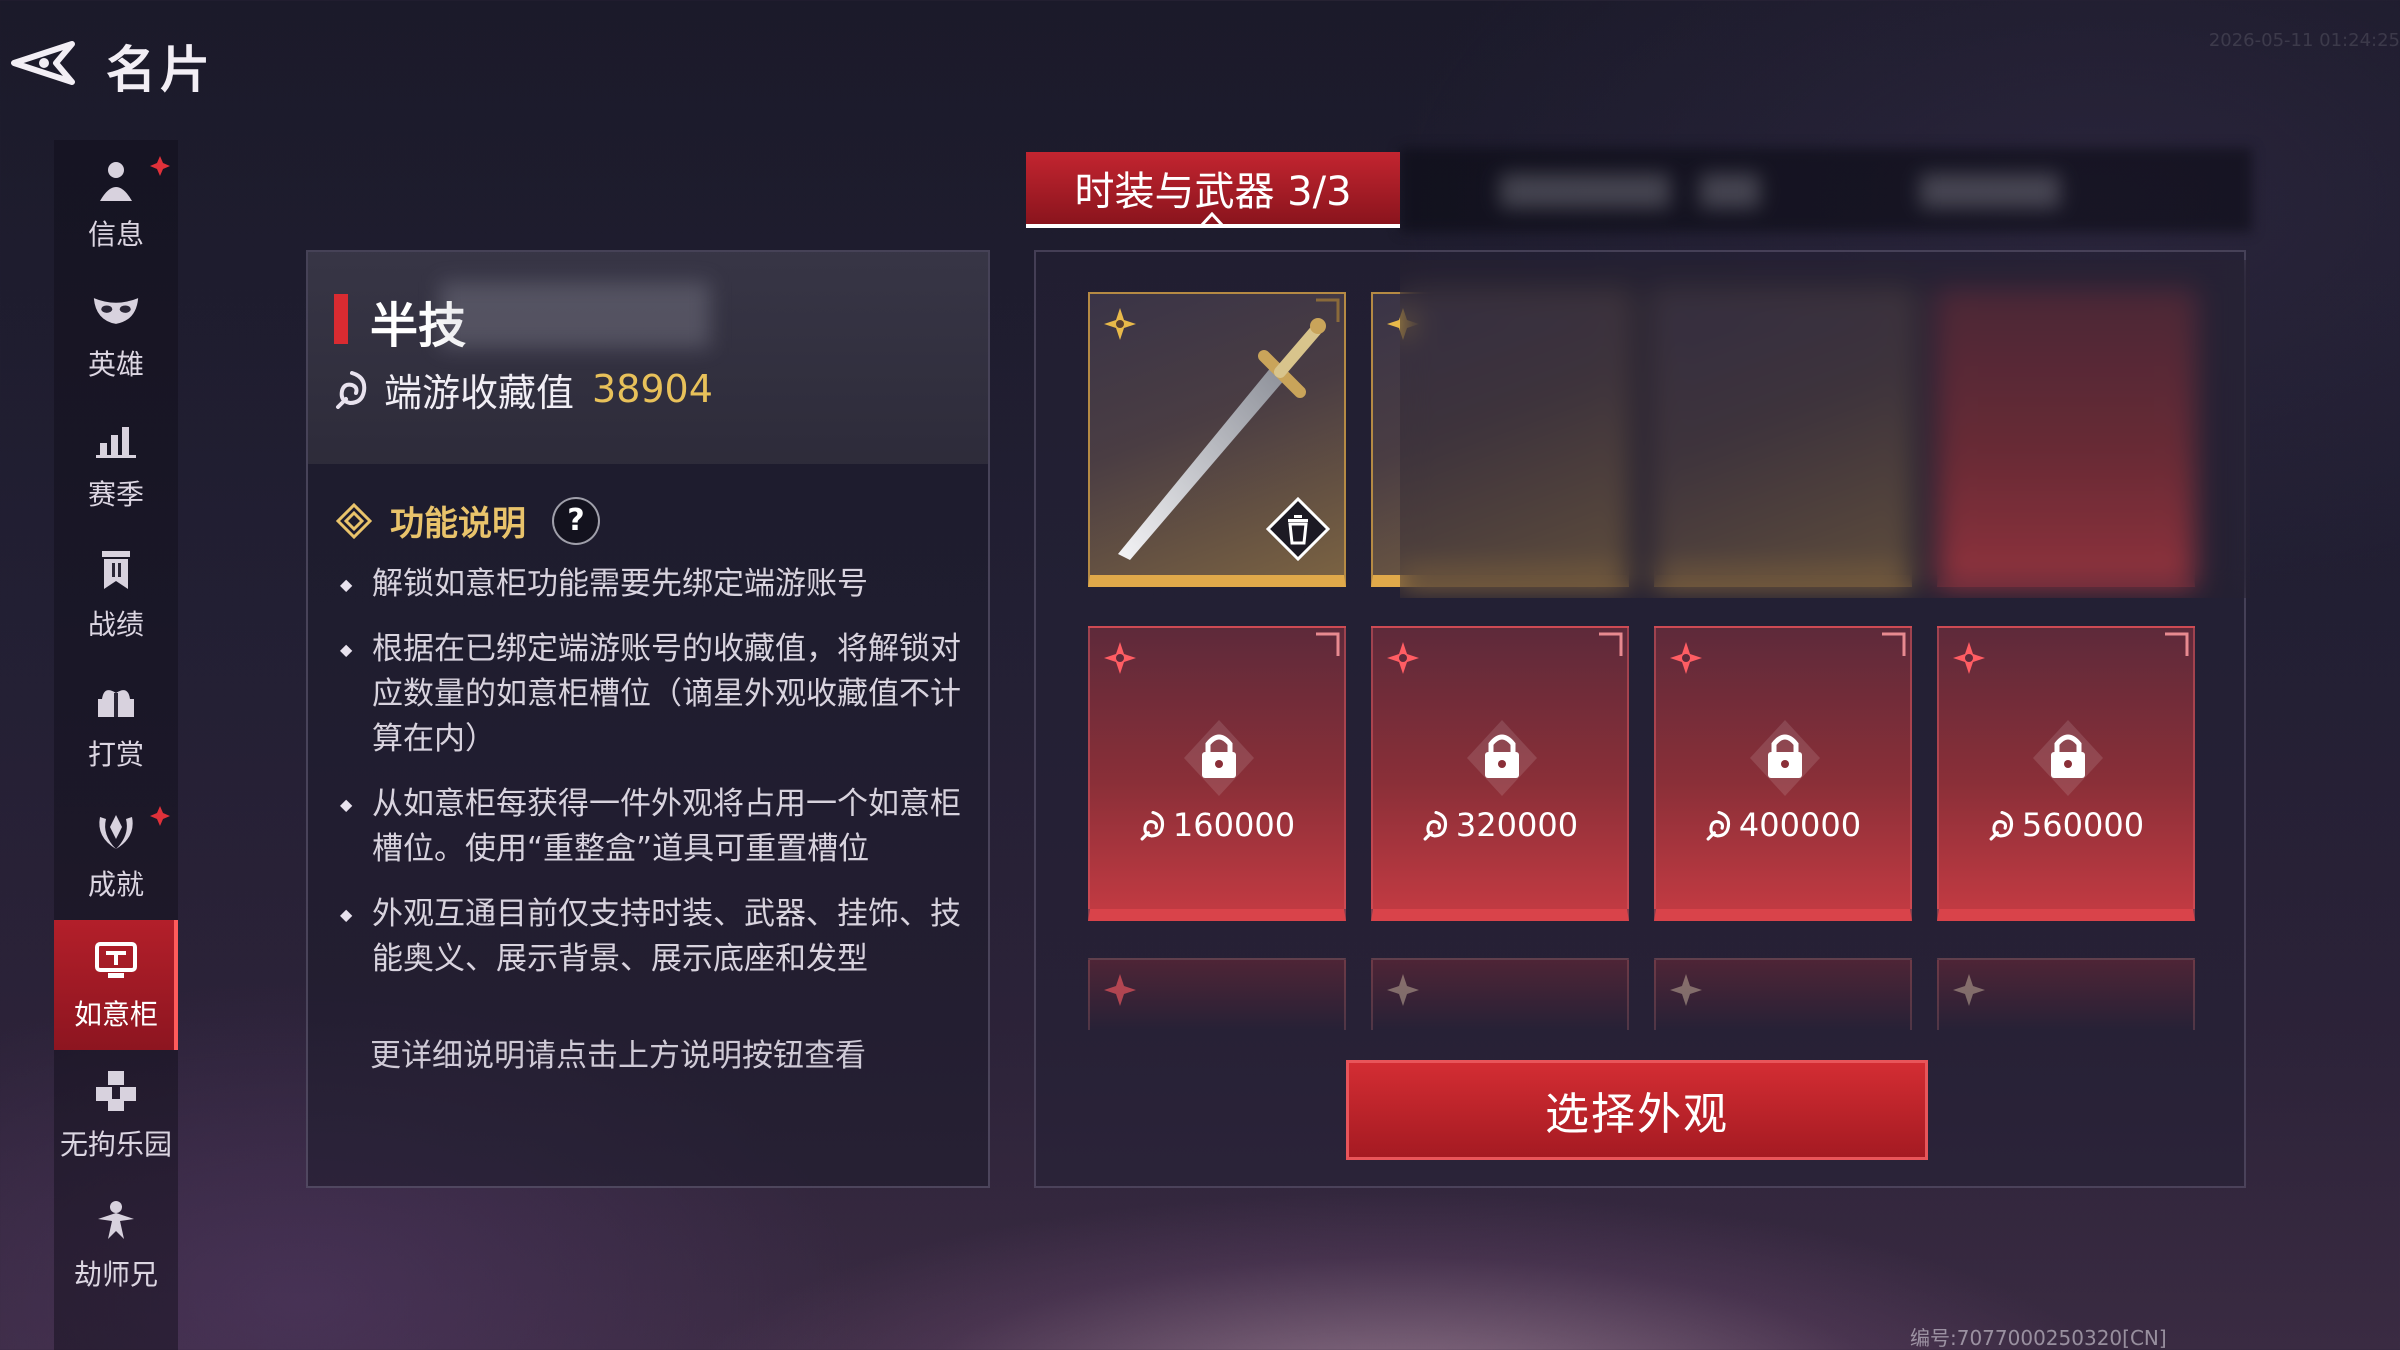  What do you see at coordinates (116, 571) in the screenshot?
I see `banner-icon` at bounding box center [116, 571].